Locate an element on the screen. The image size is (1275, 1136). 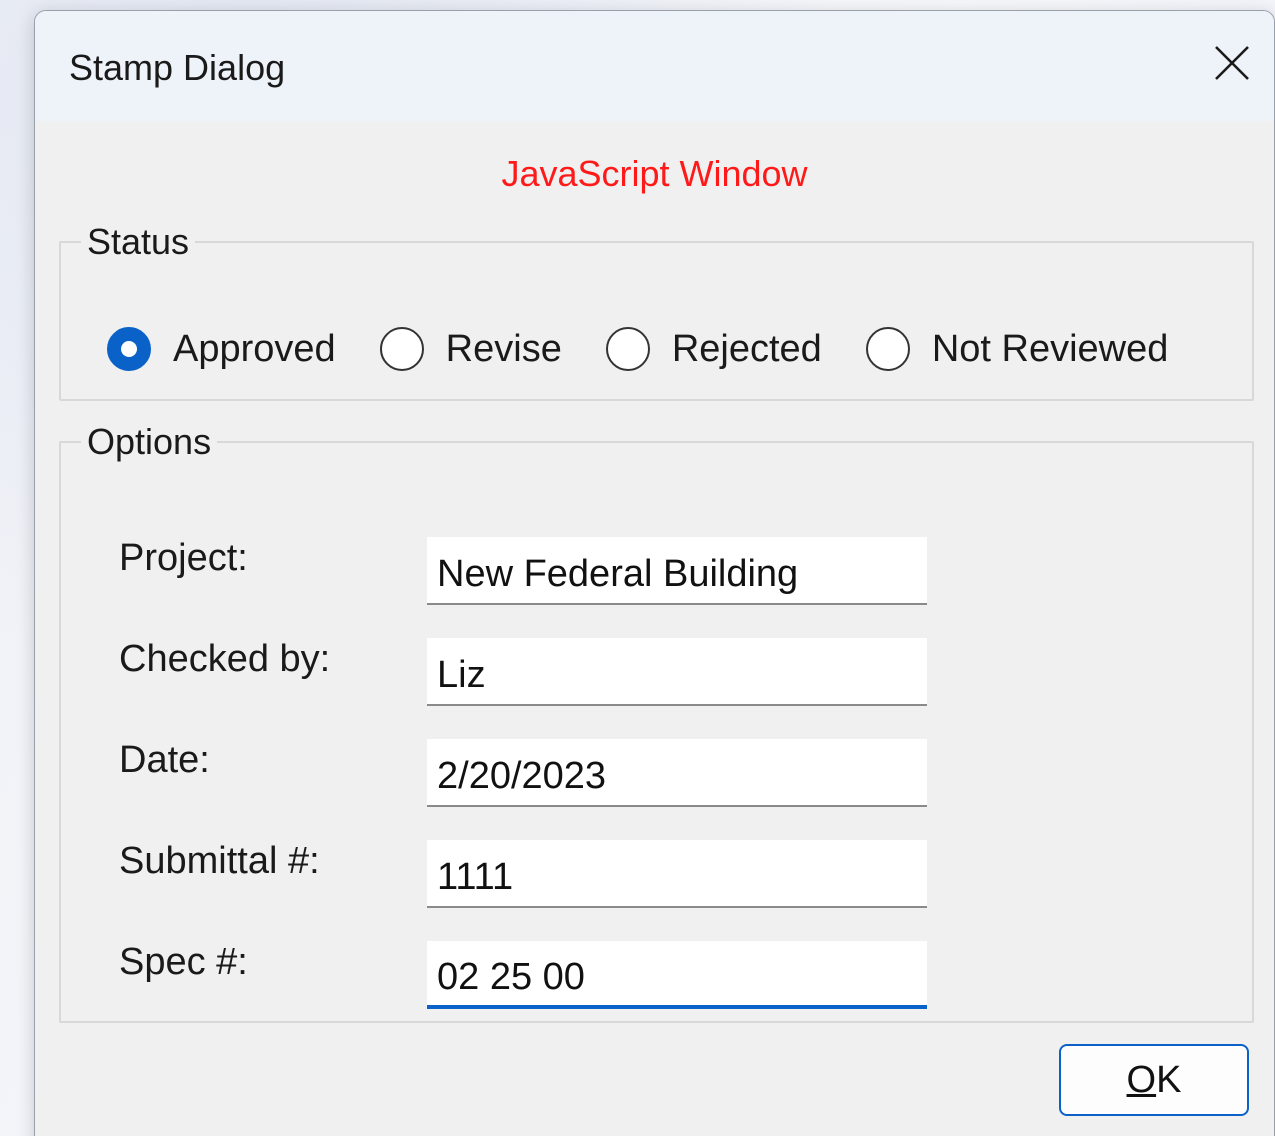
close-button is located at coordinates (1232, 63).